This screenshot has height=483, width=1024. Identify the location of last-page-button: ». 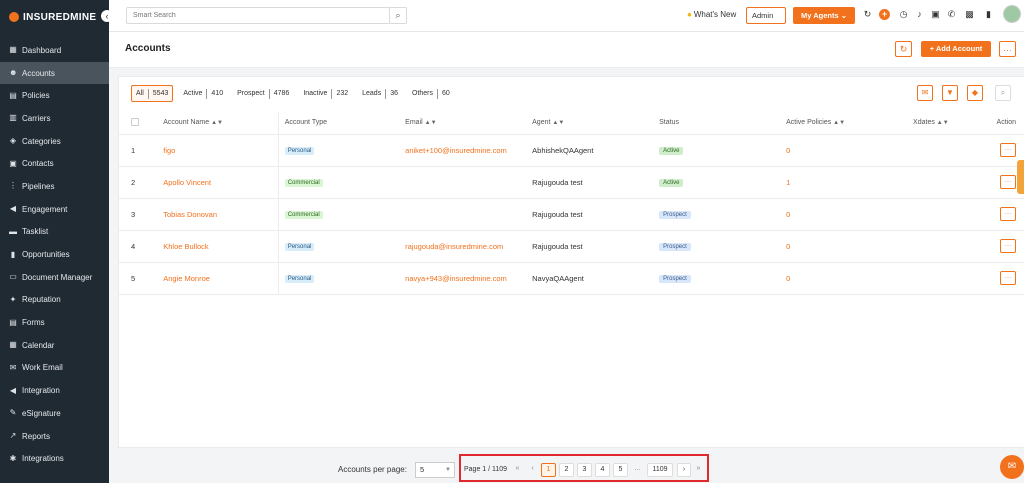
(698, 470).